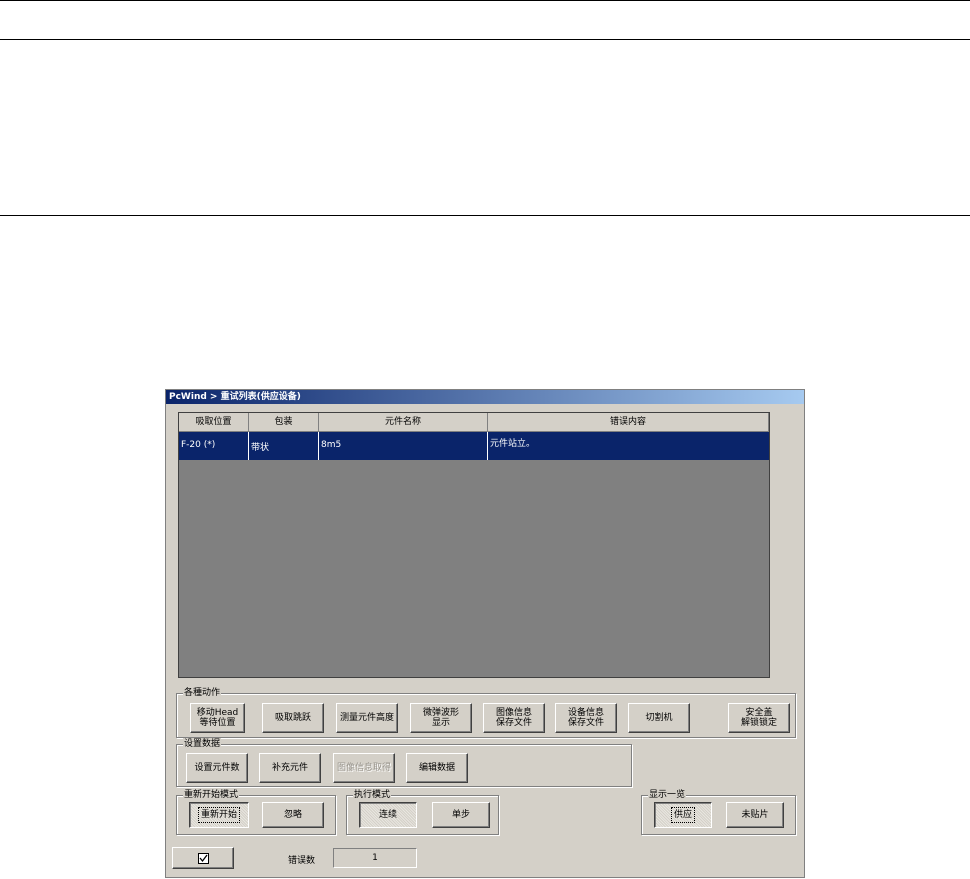 The width and height of the screenshot is (970, 879). I want to click on continuous-button: 连续, so click(388, 815).